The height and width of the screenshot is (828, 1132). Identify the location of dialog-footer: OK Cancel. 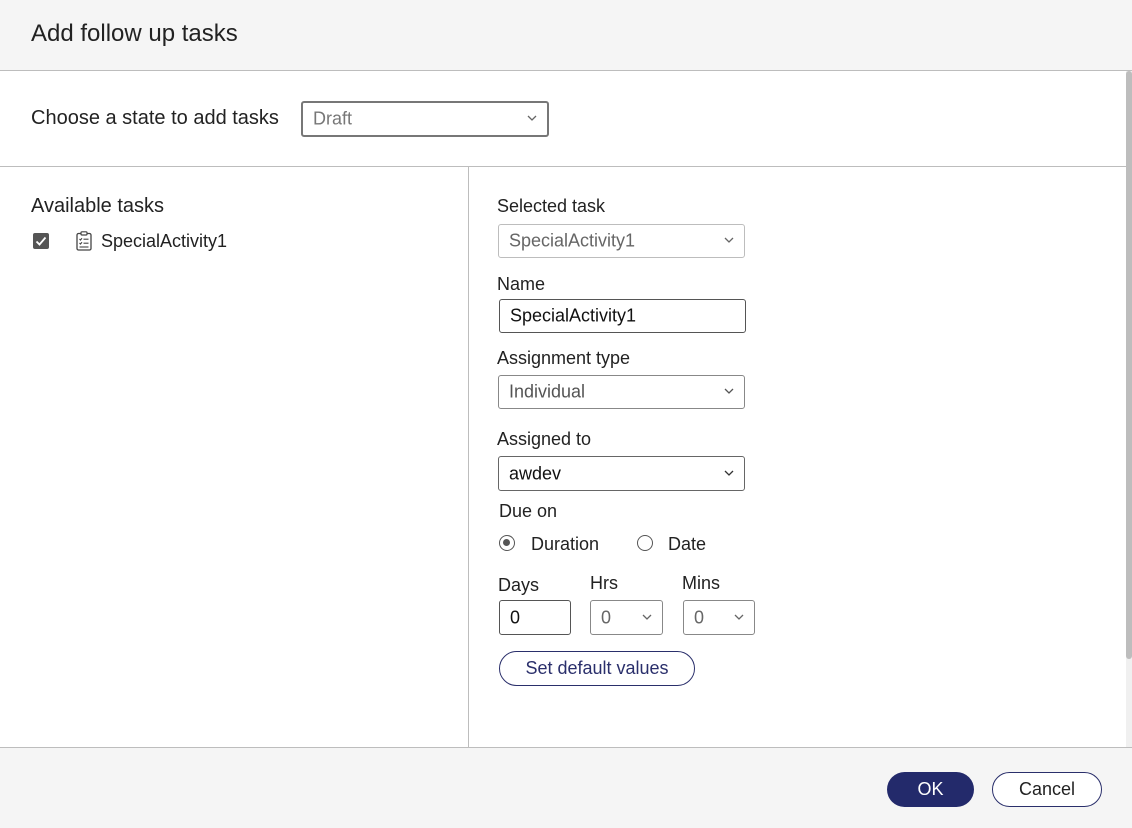
(566, 787).